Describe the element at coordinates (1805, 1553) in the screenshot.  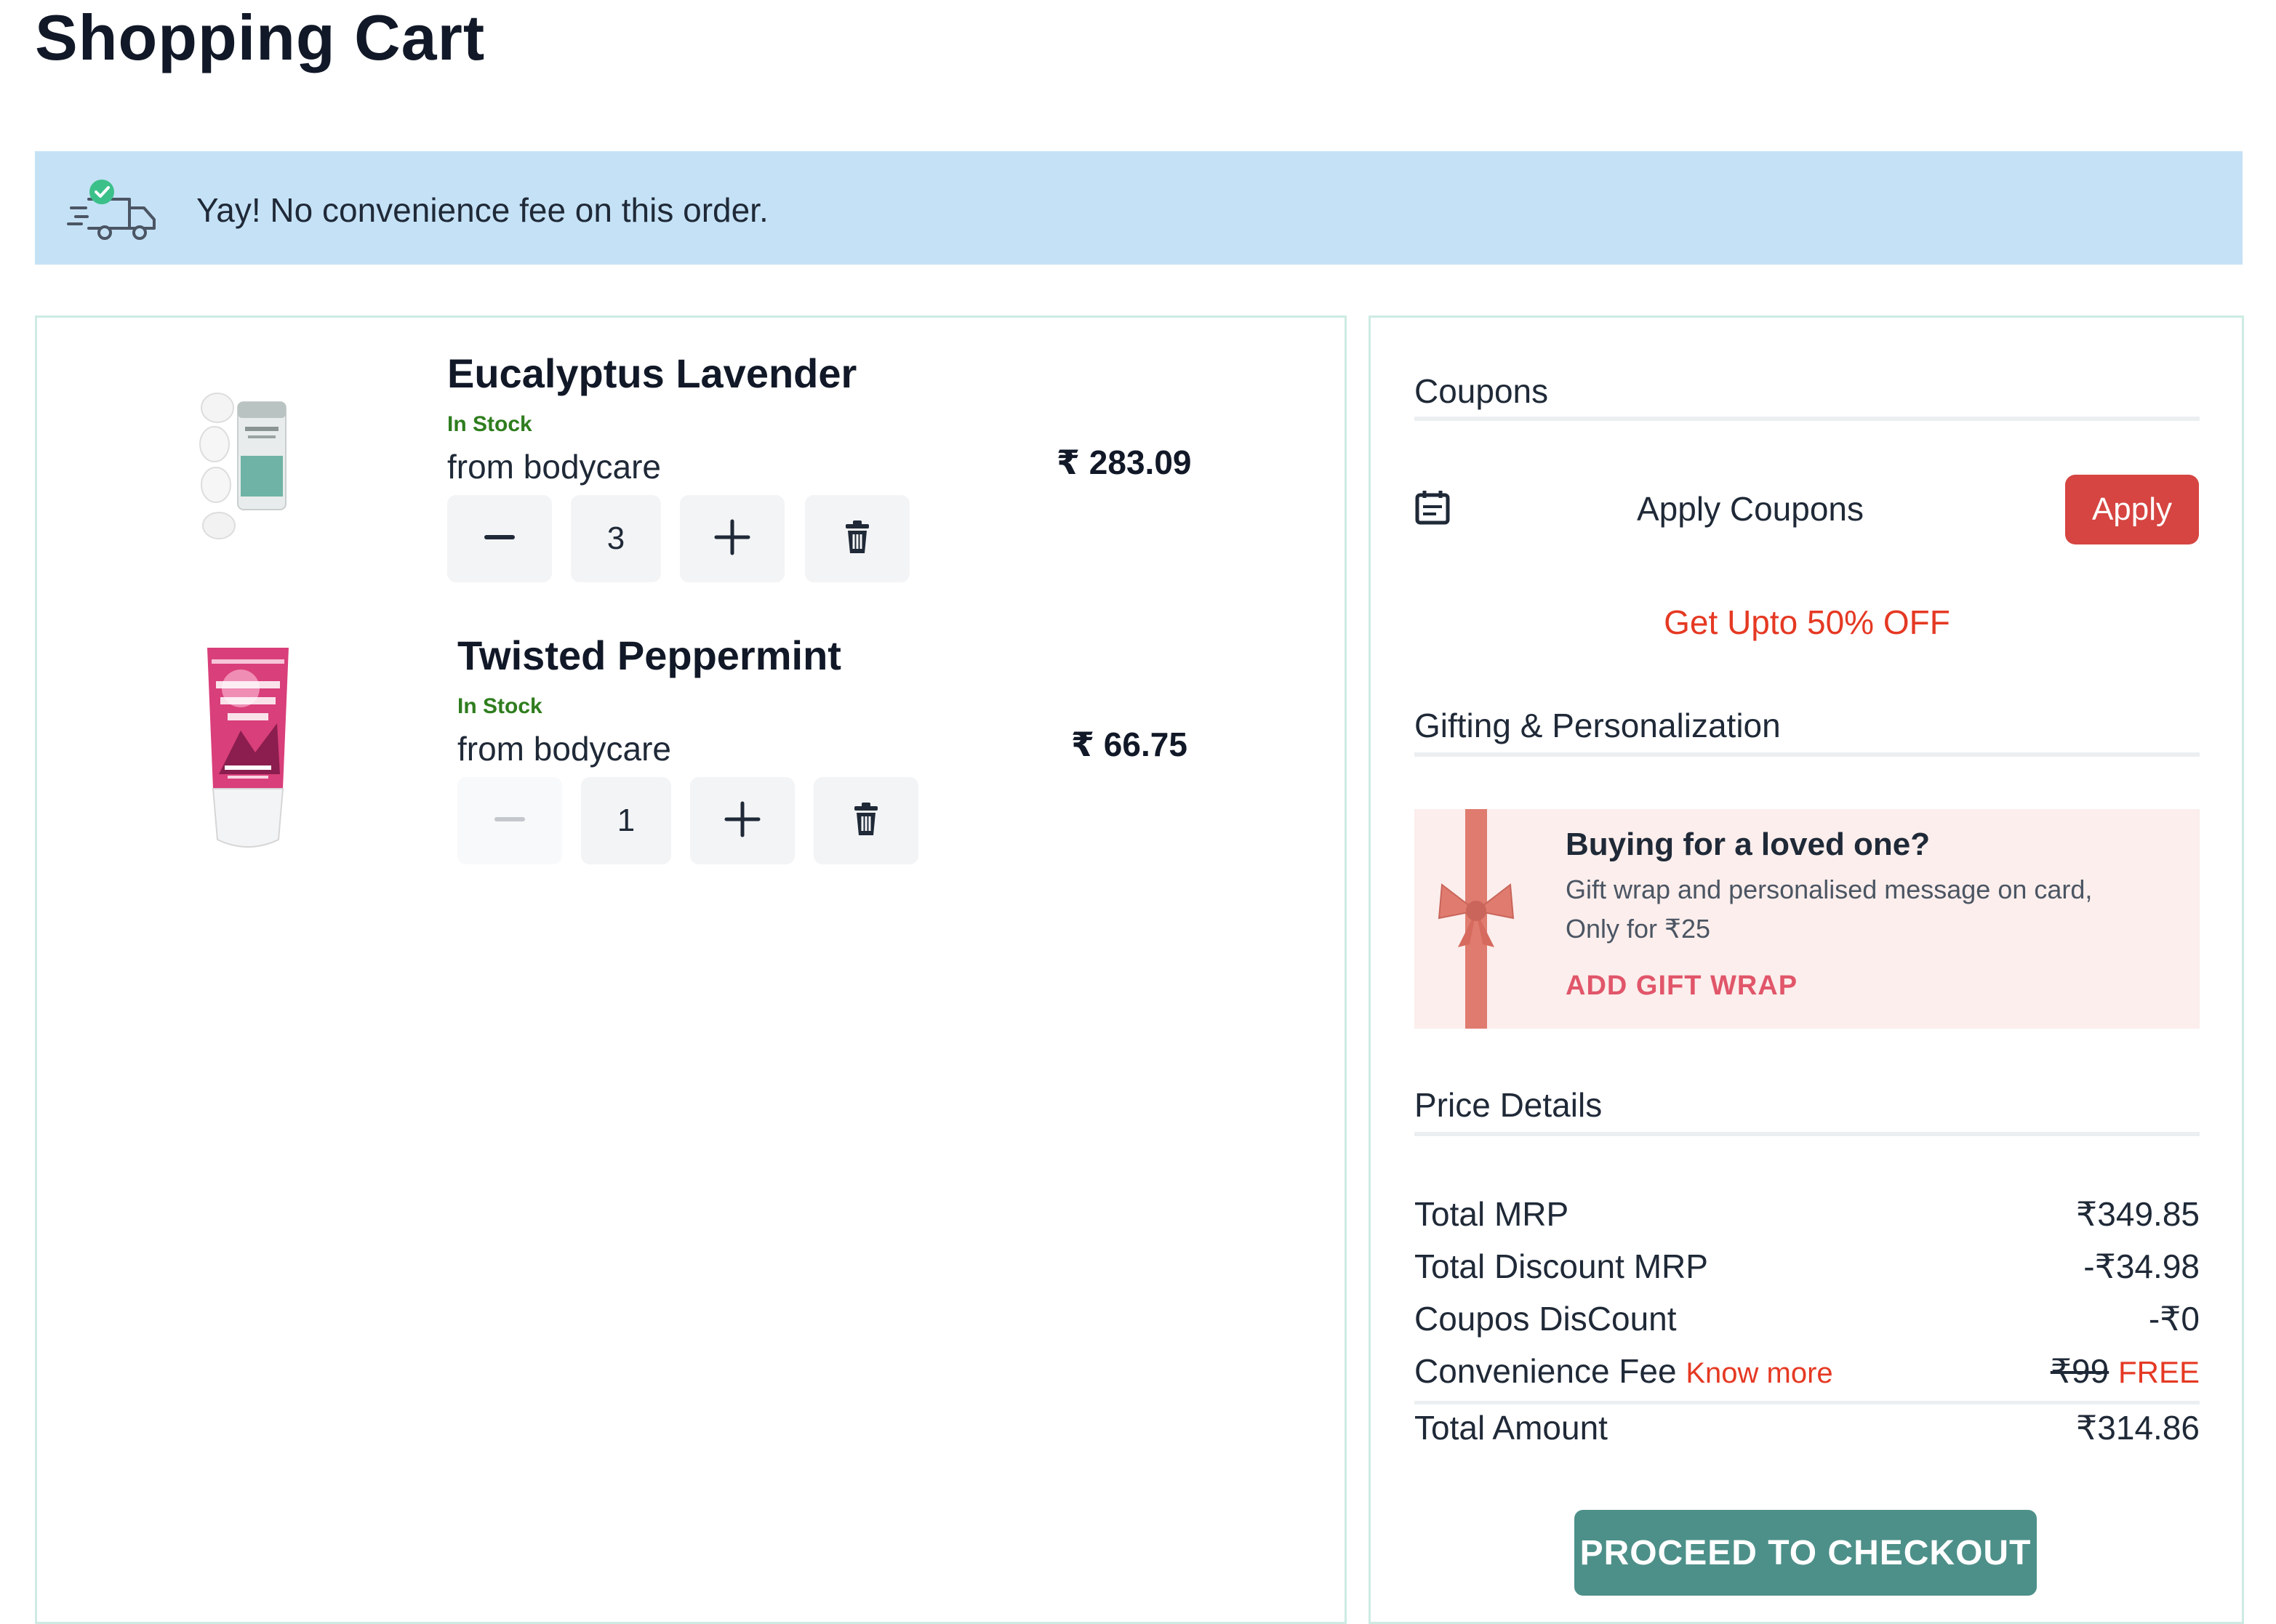
I see `proceed-to-checkout-button: PROCEED TO CHECKOUT` at that location.